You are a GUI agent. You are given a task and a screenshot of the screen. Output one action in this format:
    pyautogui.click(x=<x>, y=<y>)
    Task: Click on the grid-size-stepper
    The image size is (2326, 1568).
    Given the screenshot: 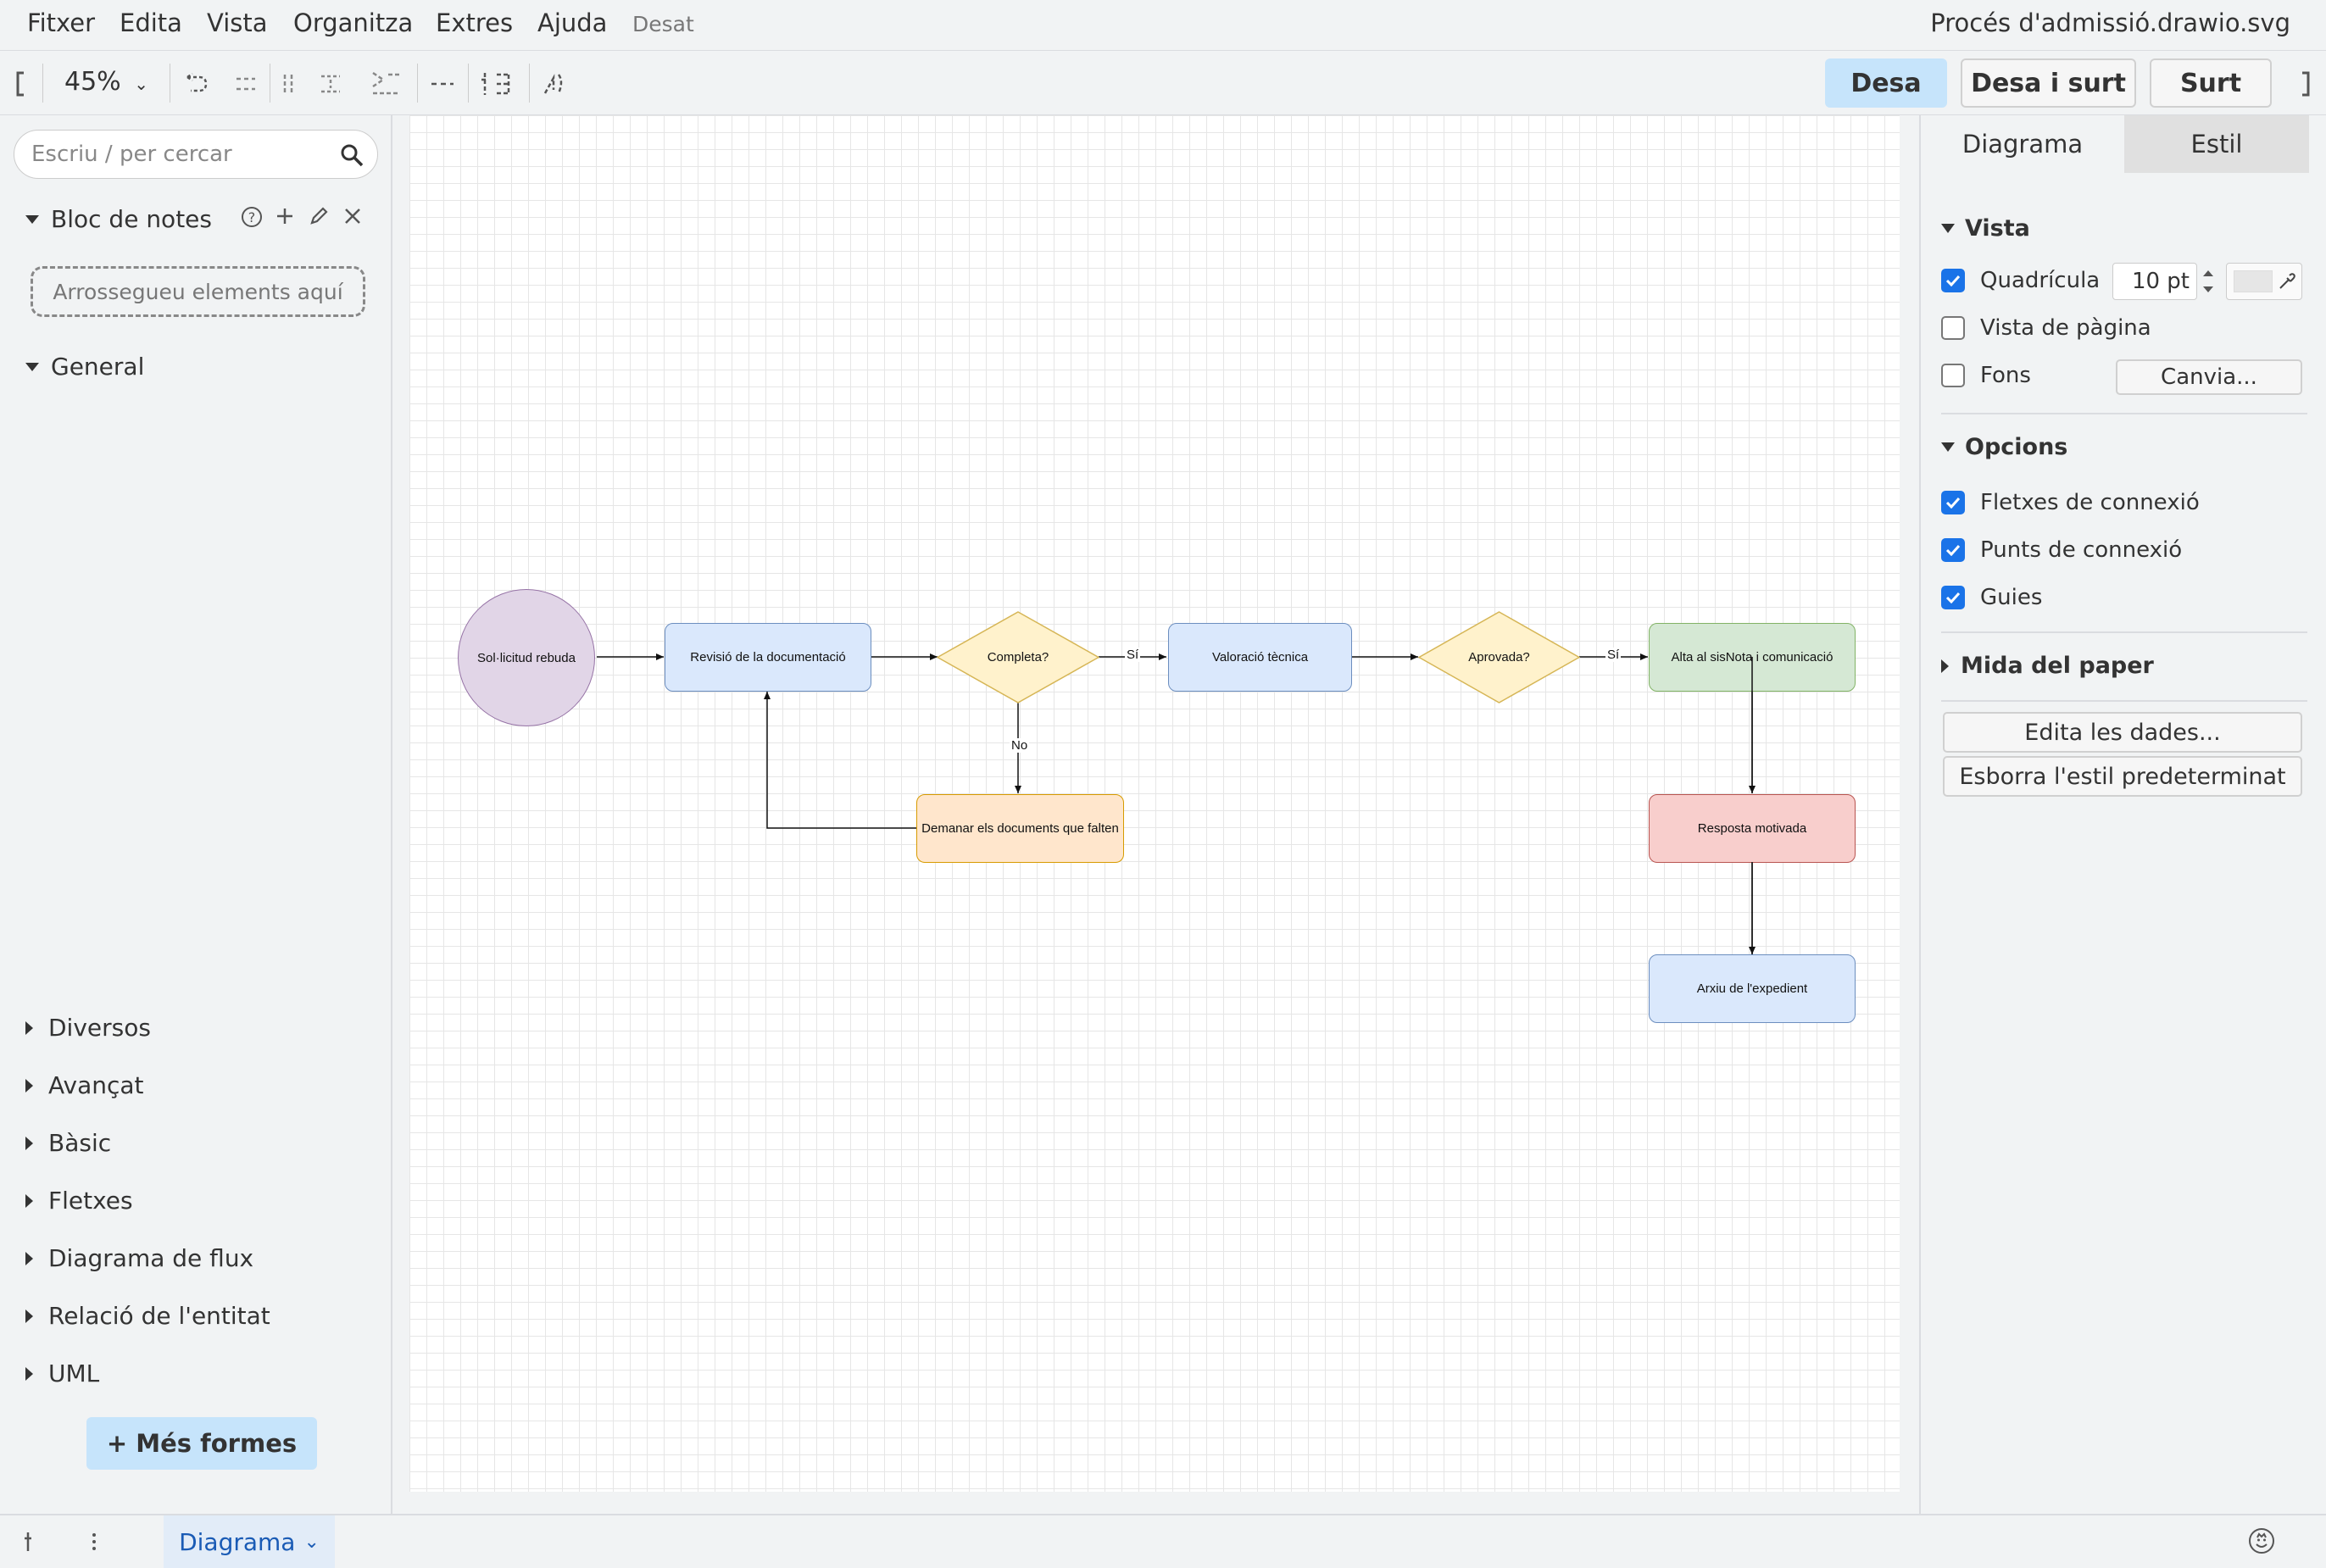 What is the action you would take?
    pyautogui.click(x=2208, y=281)
    